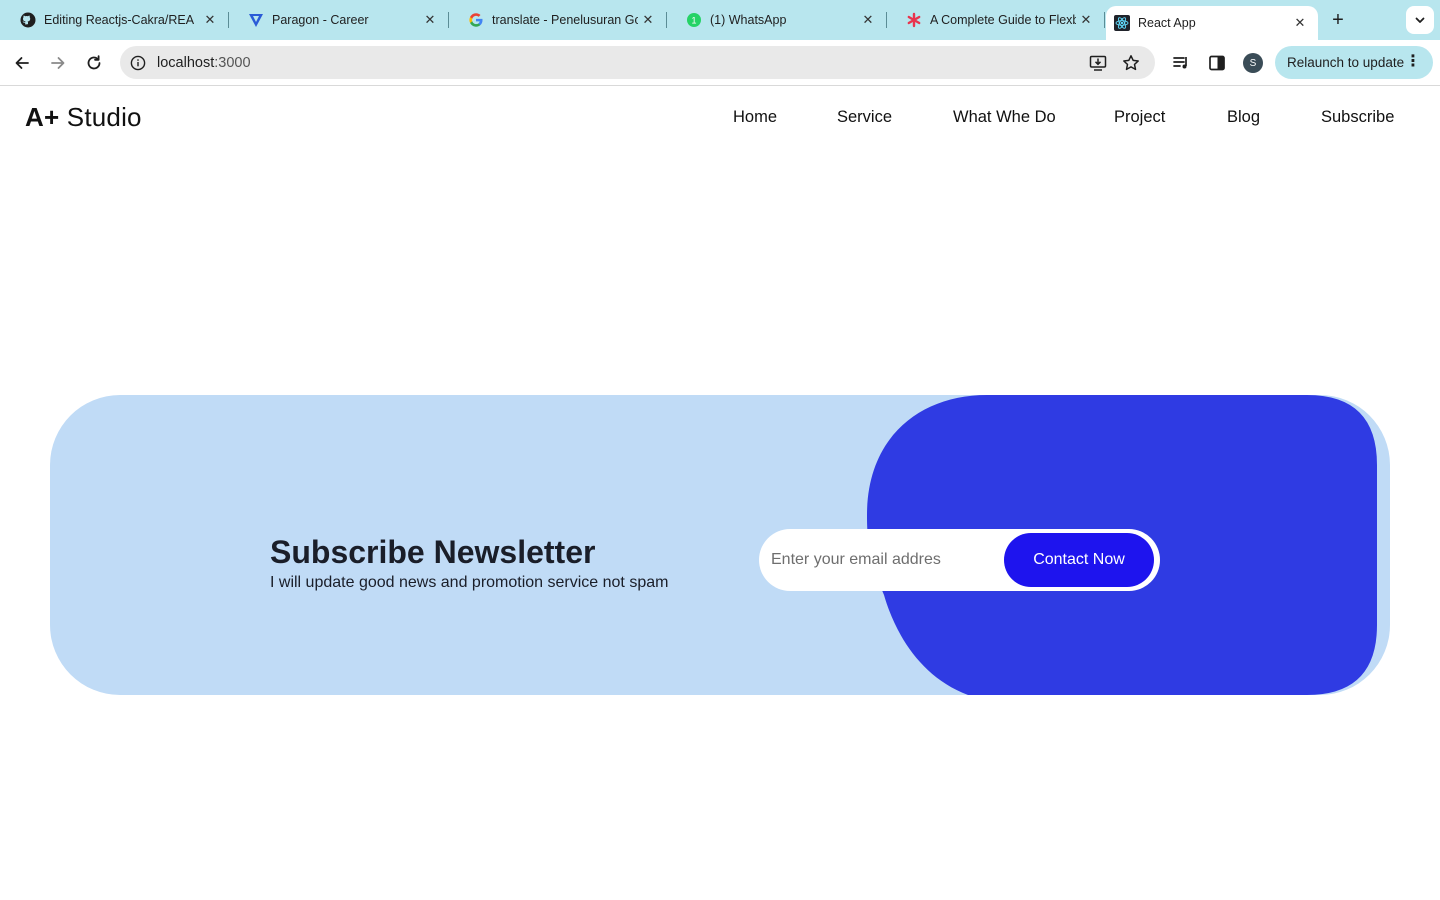 The image size is (1440, 900). I want to click on tab-title: Editing Reactjs-Cakra/REA, so click(119, 20).